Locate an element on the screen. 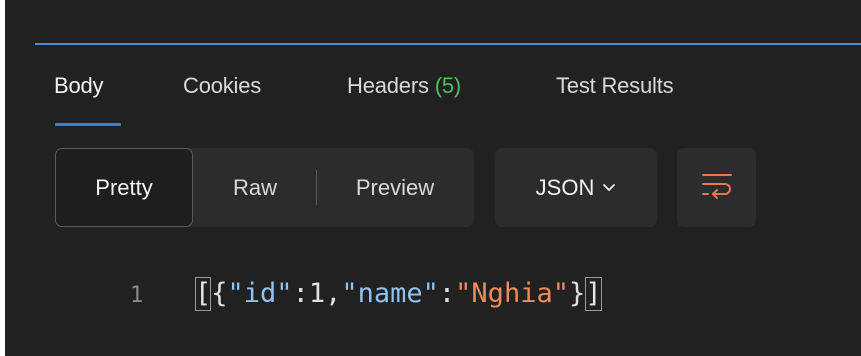 Image resolution: width=861 pixels, height=356 pixels. wrap-lines-button is located at coordinates (716, 187).